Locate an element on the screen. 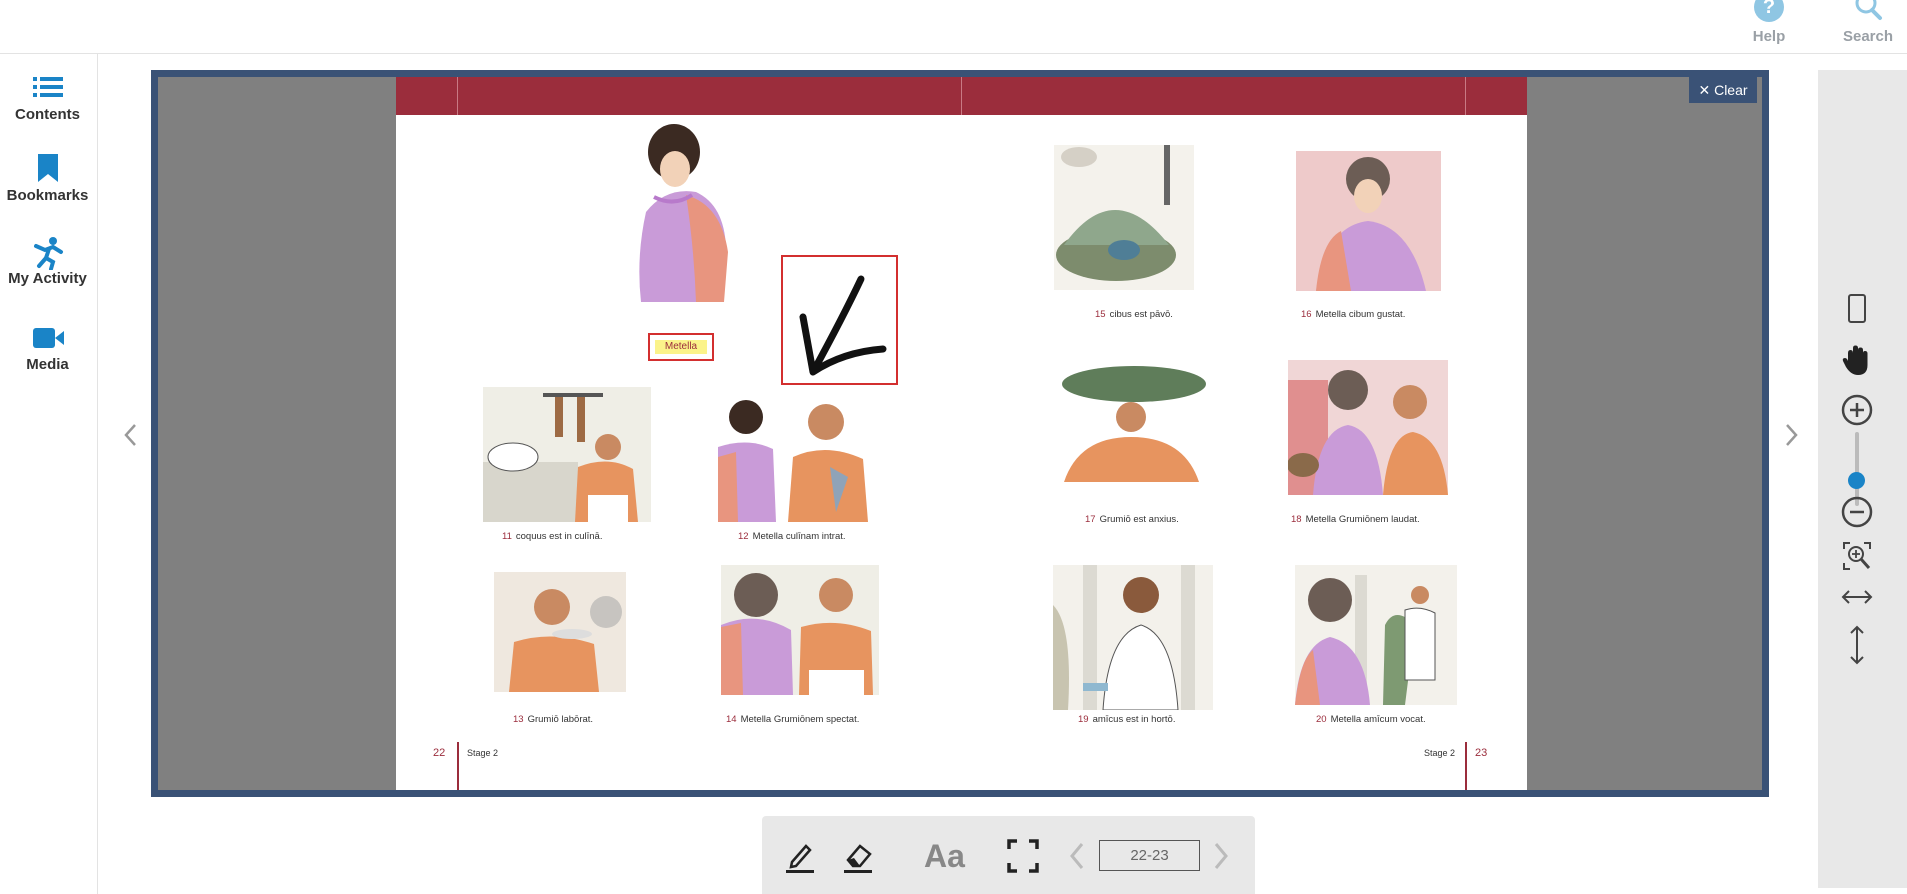 This screenshot has width=1907, height=894. zoom-out-button is located at coordinates (1857, 512).